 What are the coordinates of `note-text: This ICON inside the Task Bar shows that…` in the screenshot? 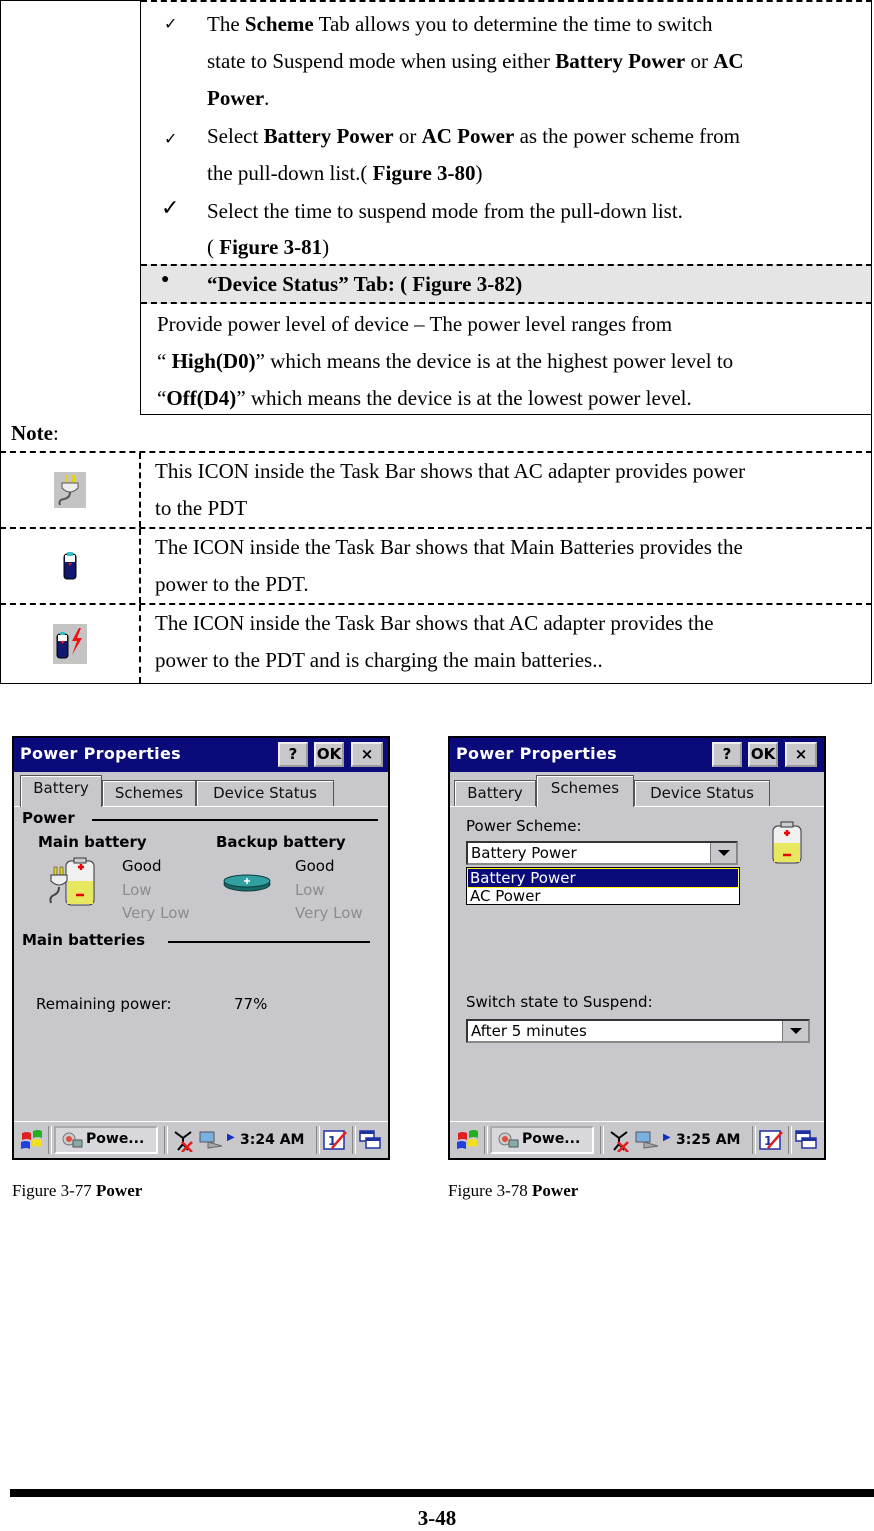 It's located at (450, 489).